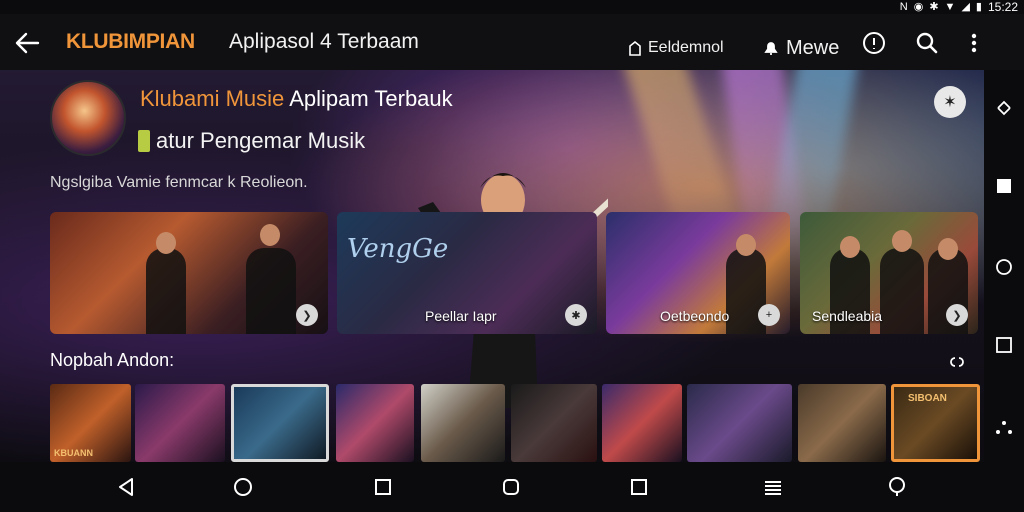  I want to click on navigation-bar, so click(512, 487).